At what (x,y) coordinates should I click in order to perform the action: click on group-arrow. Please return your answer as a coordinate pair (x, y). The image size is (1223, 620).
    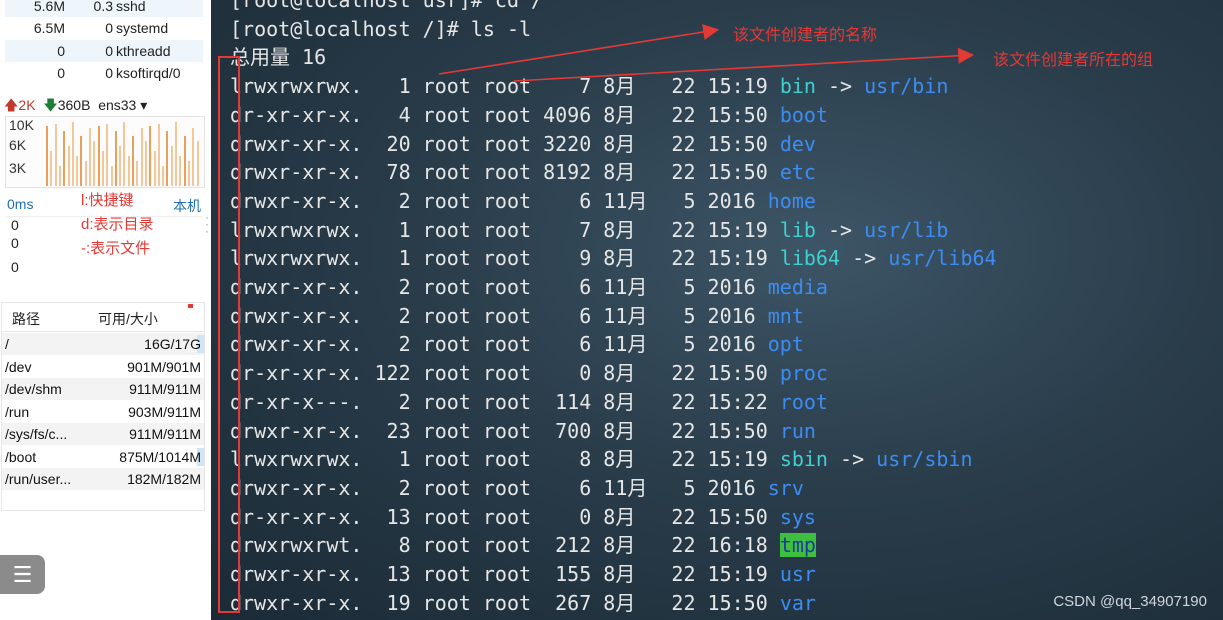
    Looking at the image, I should click on (744, 64).